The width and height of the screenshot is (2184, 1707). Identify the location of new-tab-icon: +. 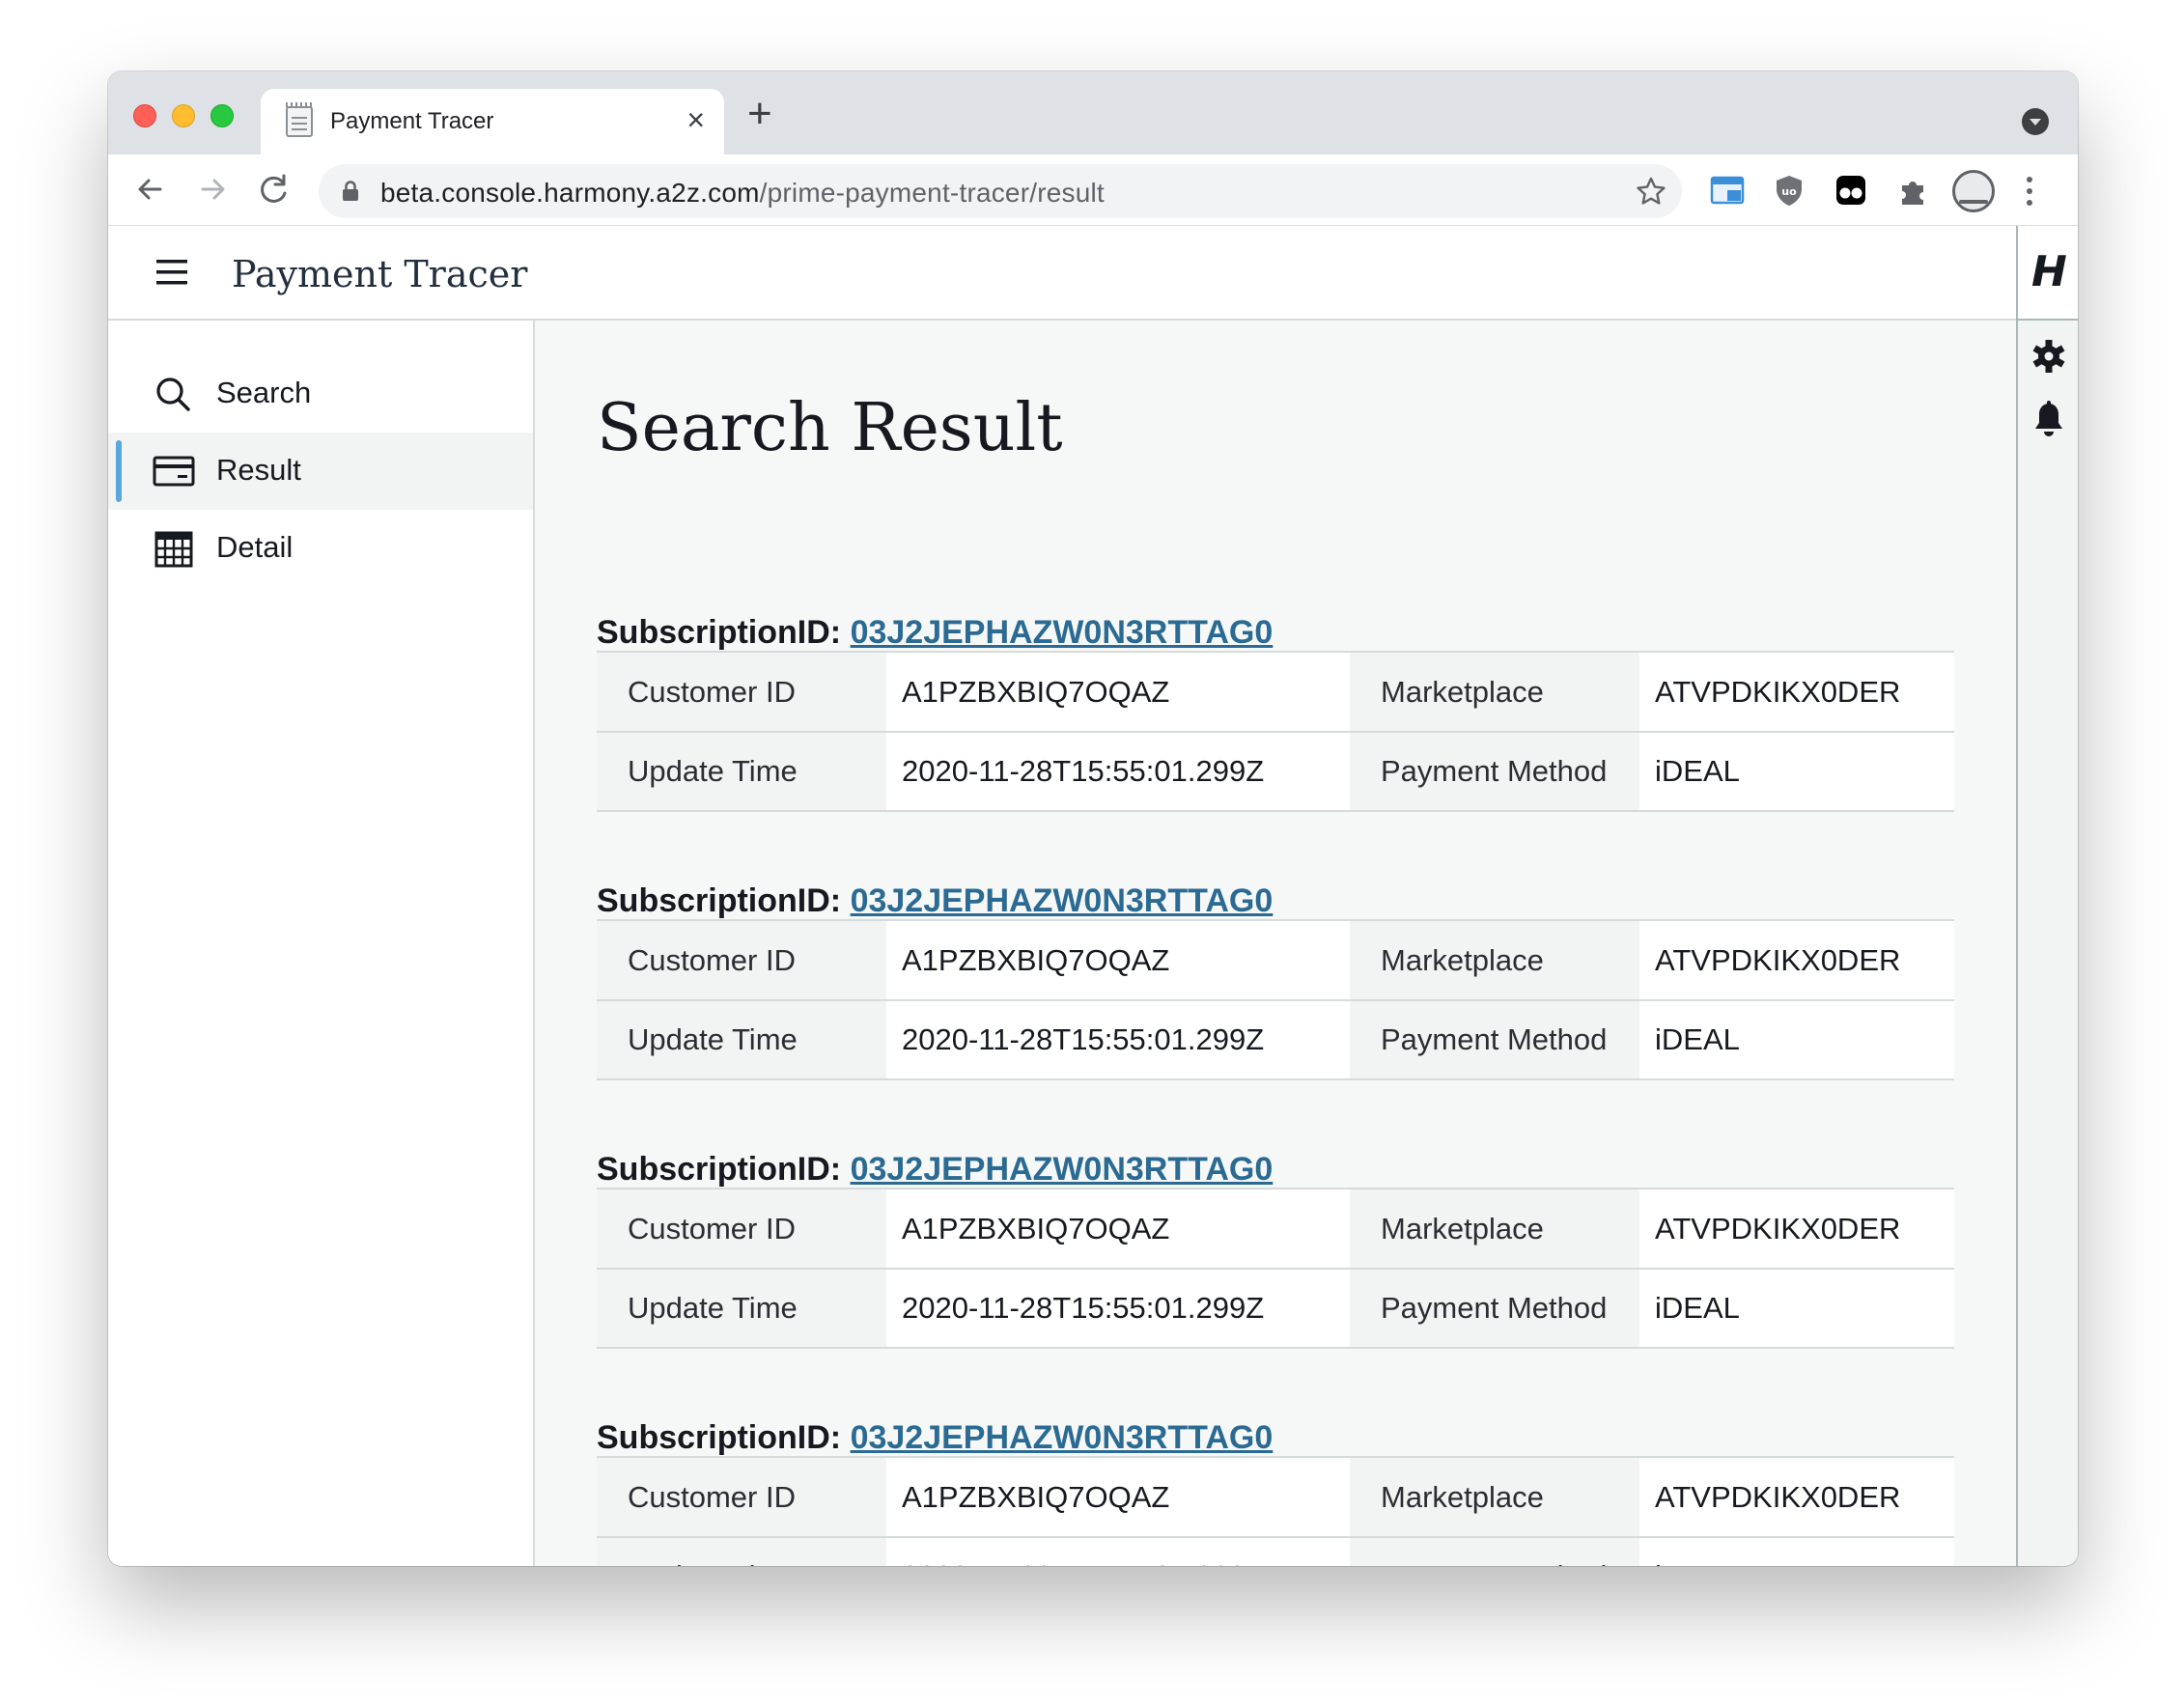
(760, 114).